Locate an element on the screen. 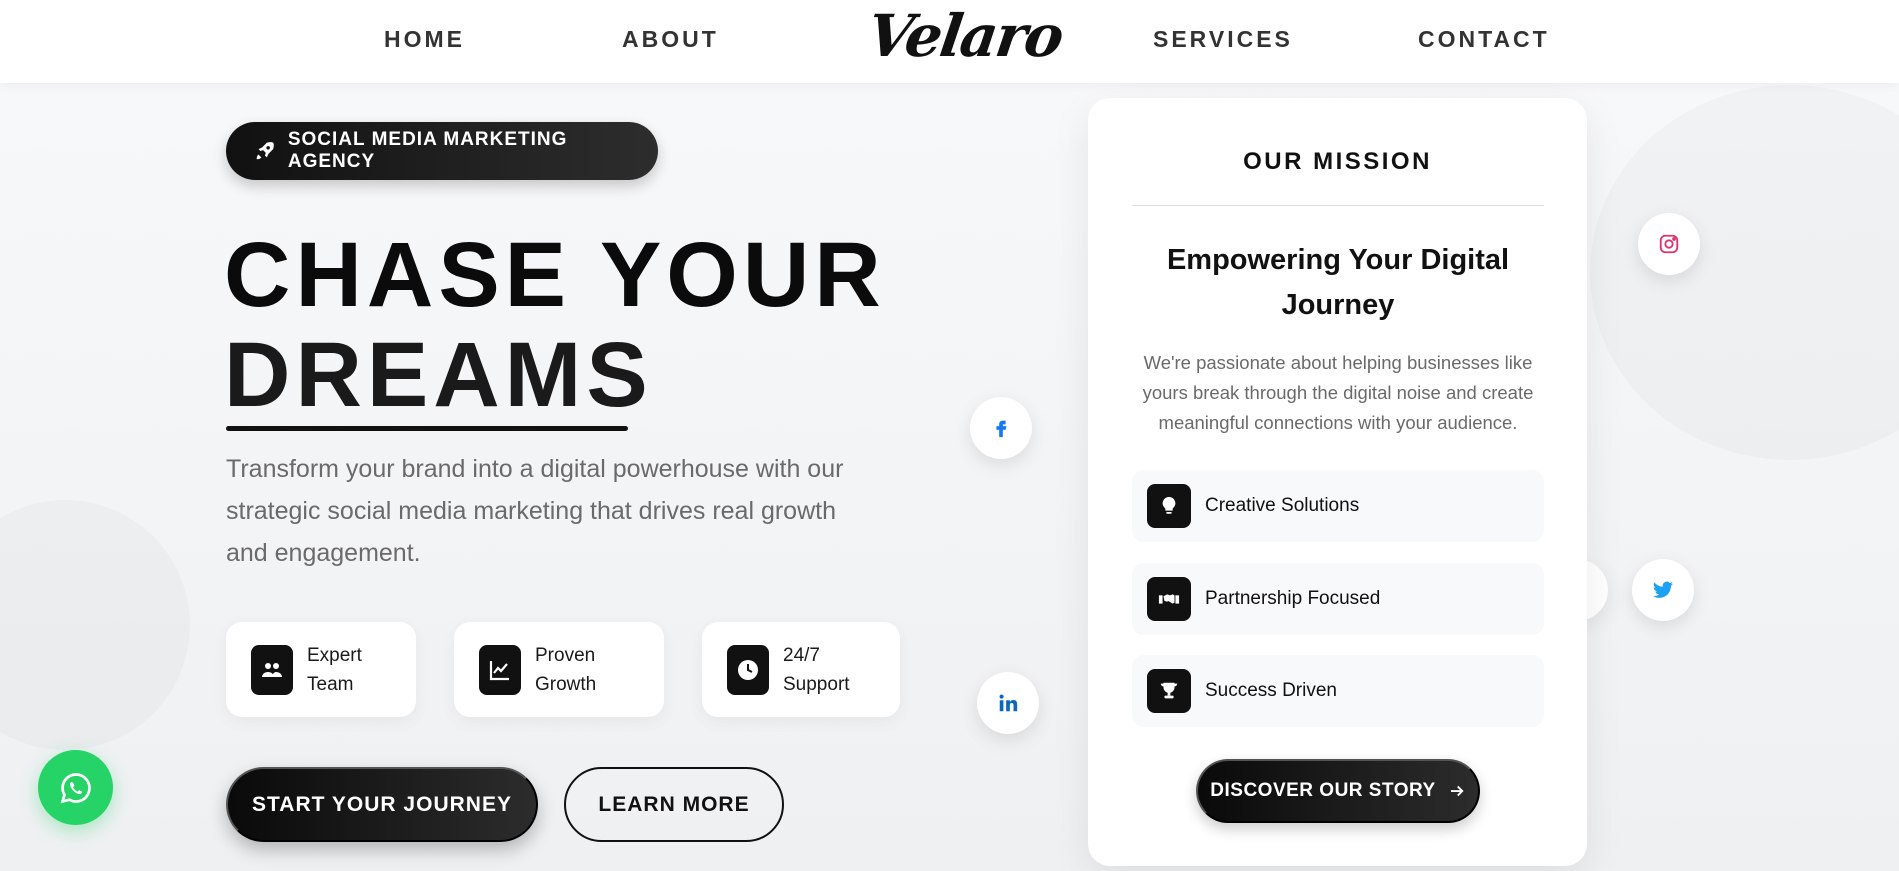 This screenshot has width=1899, height=871. clock-icon is located at coordinates (748, 669).